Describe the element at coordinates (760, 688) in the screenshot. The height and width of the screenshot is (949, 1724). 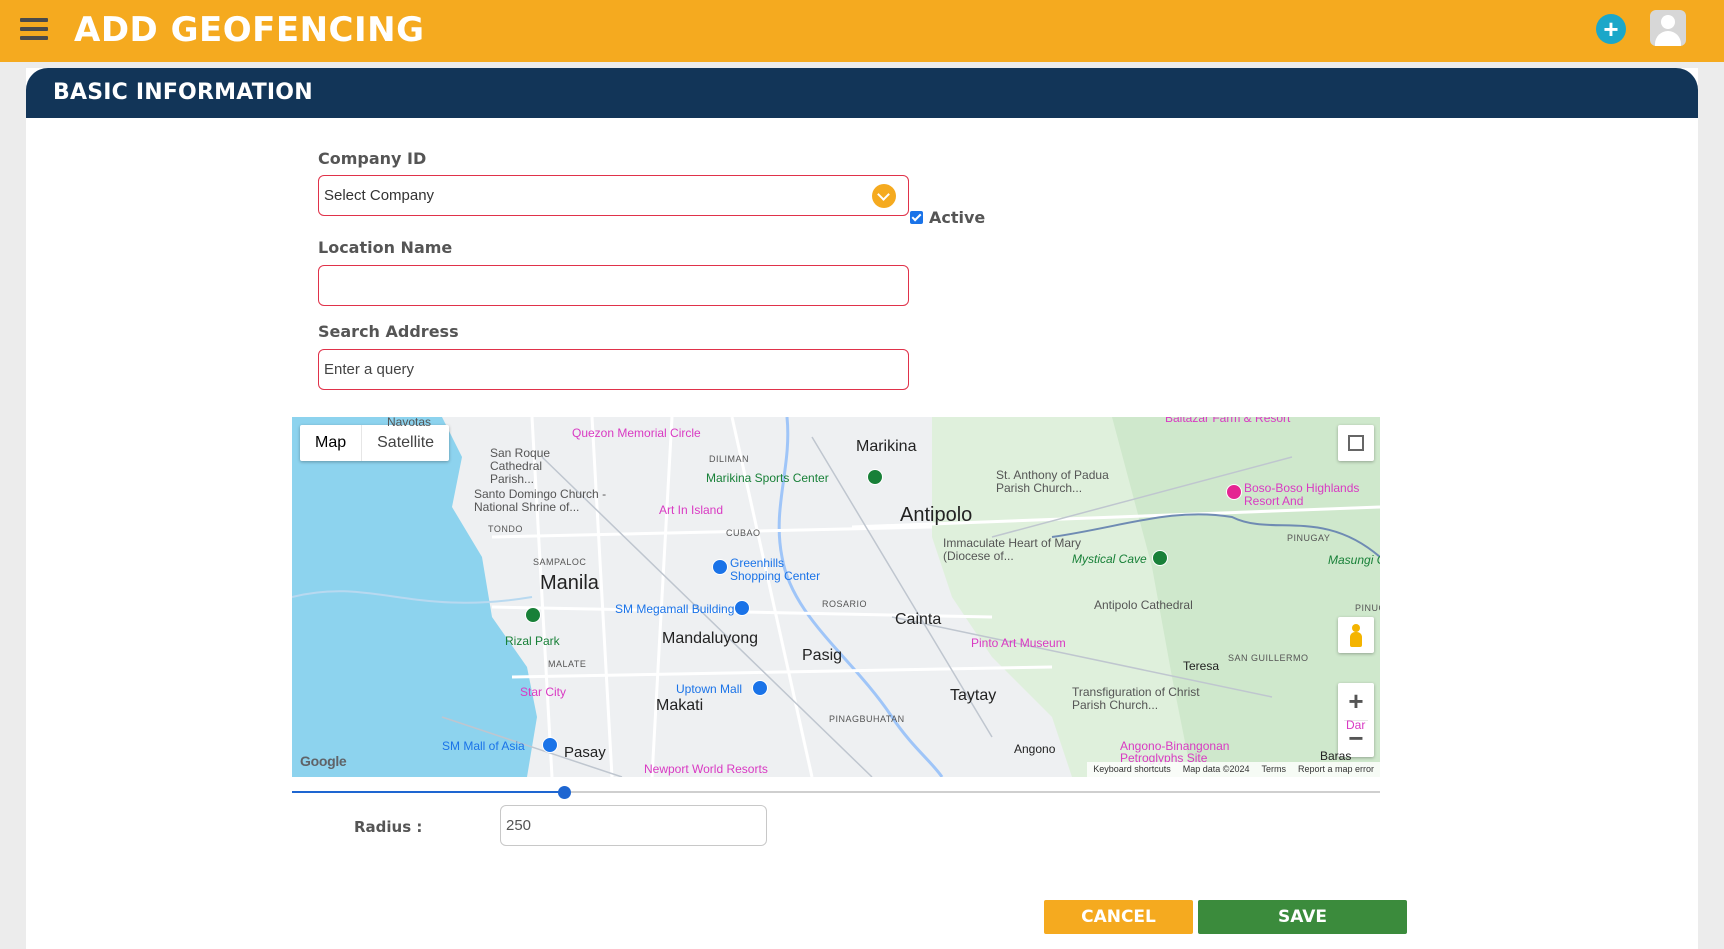
I see `map-pin-uptown-icon` at that location.